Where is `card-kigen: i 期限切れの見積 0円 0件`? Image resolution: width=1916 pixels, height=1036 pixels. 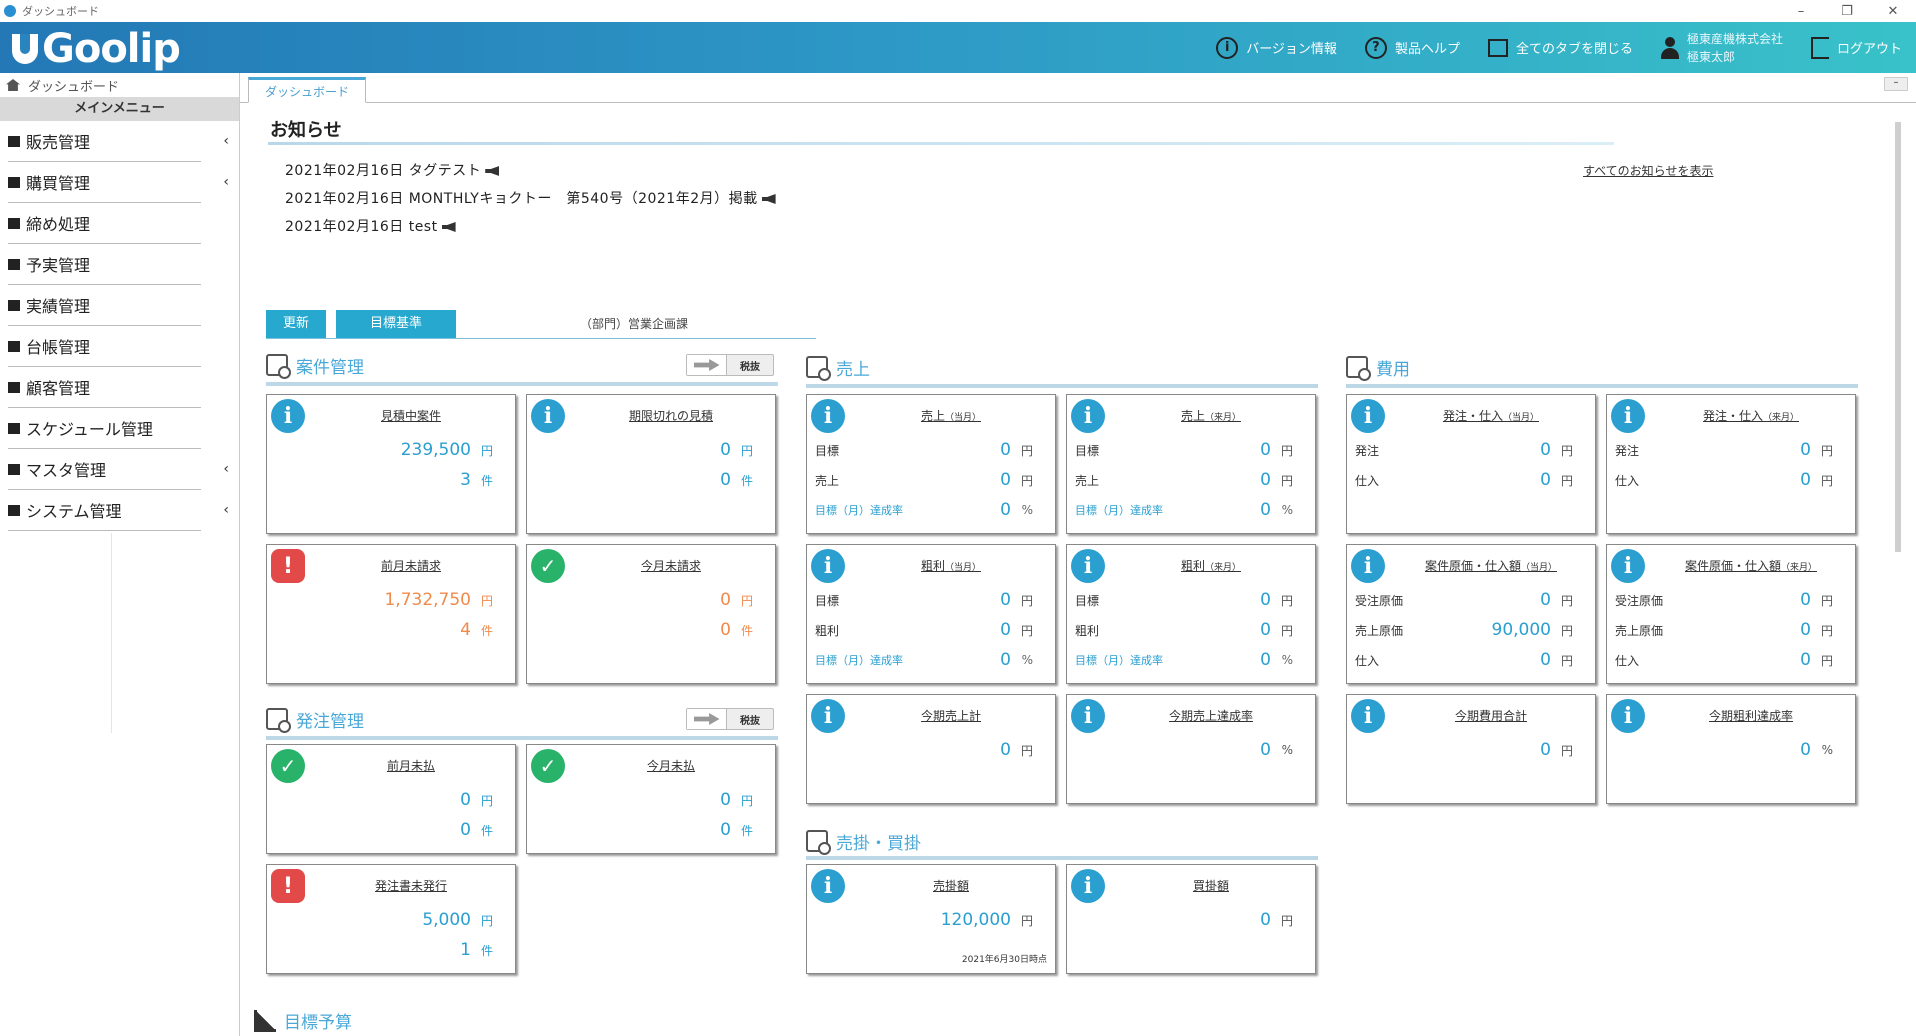 card-kigen: i 期限切れの見積 0円 0件 is located at coordinates (651, 464).